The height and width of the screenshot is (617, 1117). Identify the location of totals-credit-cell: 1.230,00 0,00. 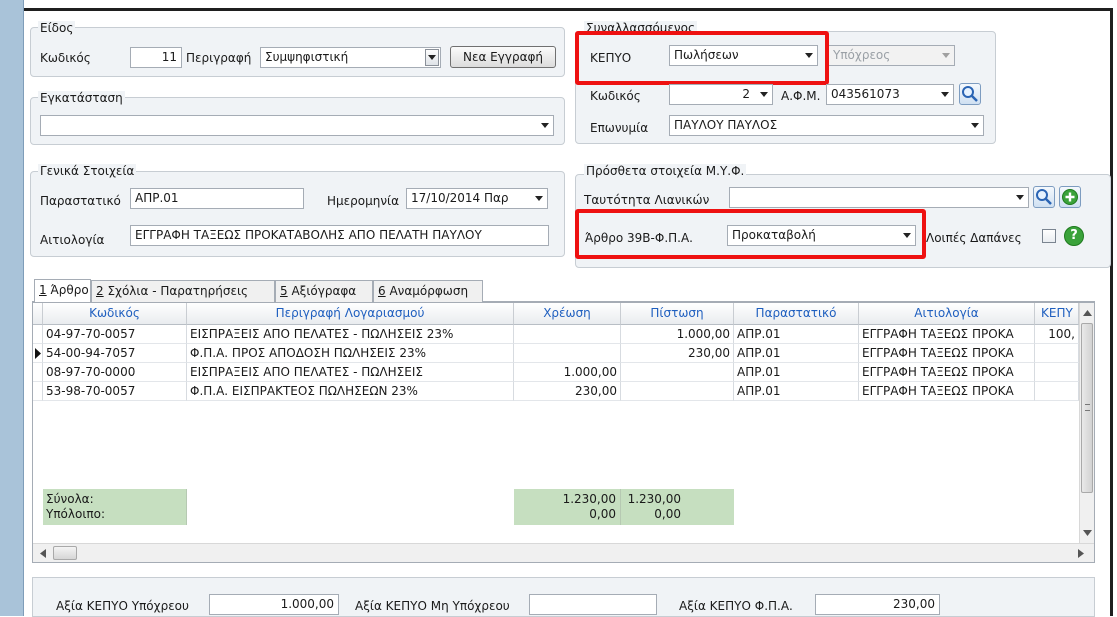
(677, 507).